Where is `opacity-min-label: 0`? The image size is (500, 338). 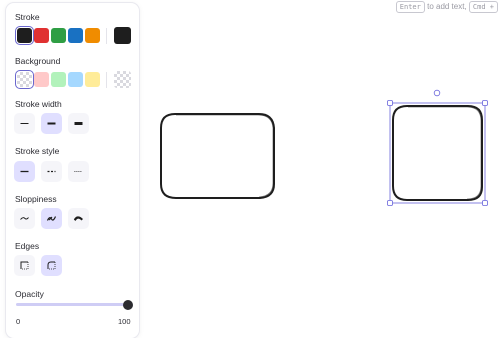 opacity-min-label: 0 is located at coordinates (18, 321).